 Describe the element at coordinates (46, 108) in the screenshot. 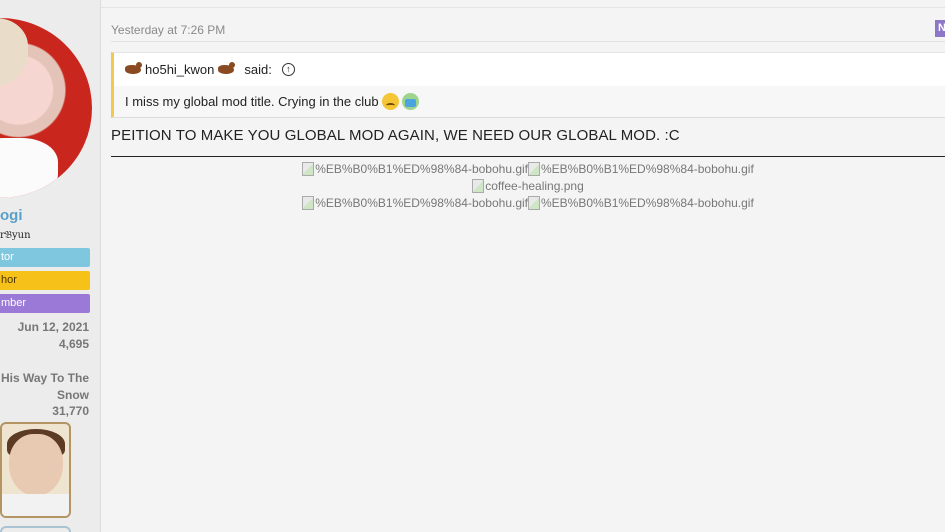

I see `user-avatar` at that location.